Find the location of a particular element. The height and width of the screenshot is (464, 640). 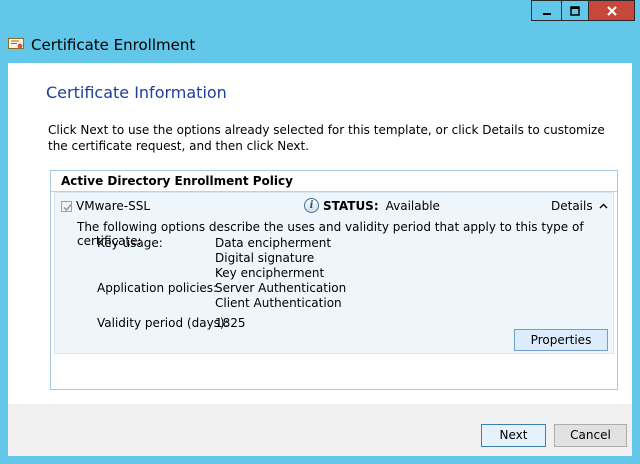

template-name: VMware-SSL is located at coordinates (113, 206).